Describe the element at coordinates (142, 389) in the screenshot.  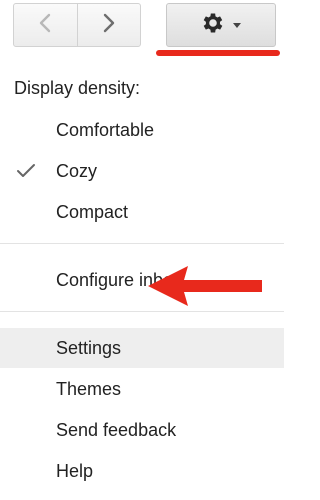
I see `themes-item: Themes` at that location.